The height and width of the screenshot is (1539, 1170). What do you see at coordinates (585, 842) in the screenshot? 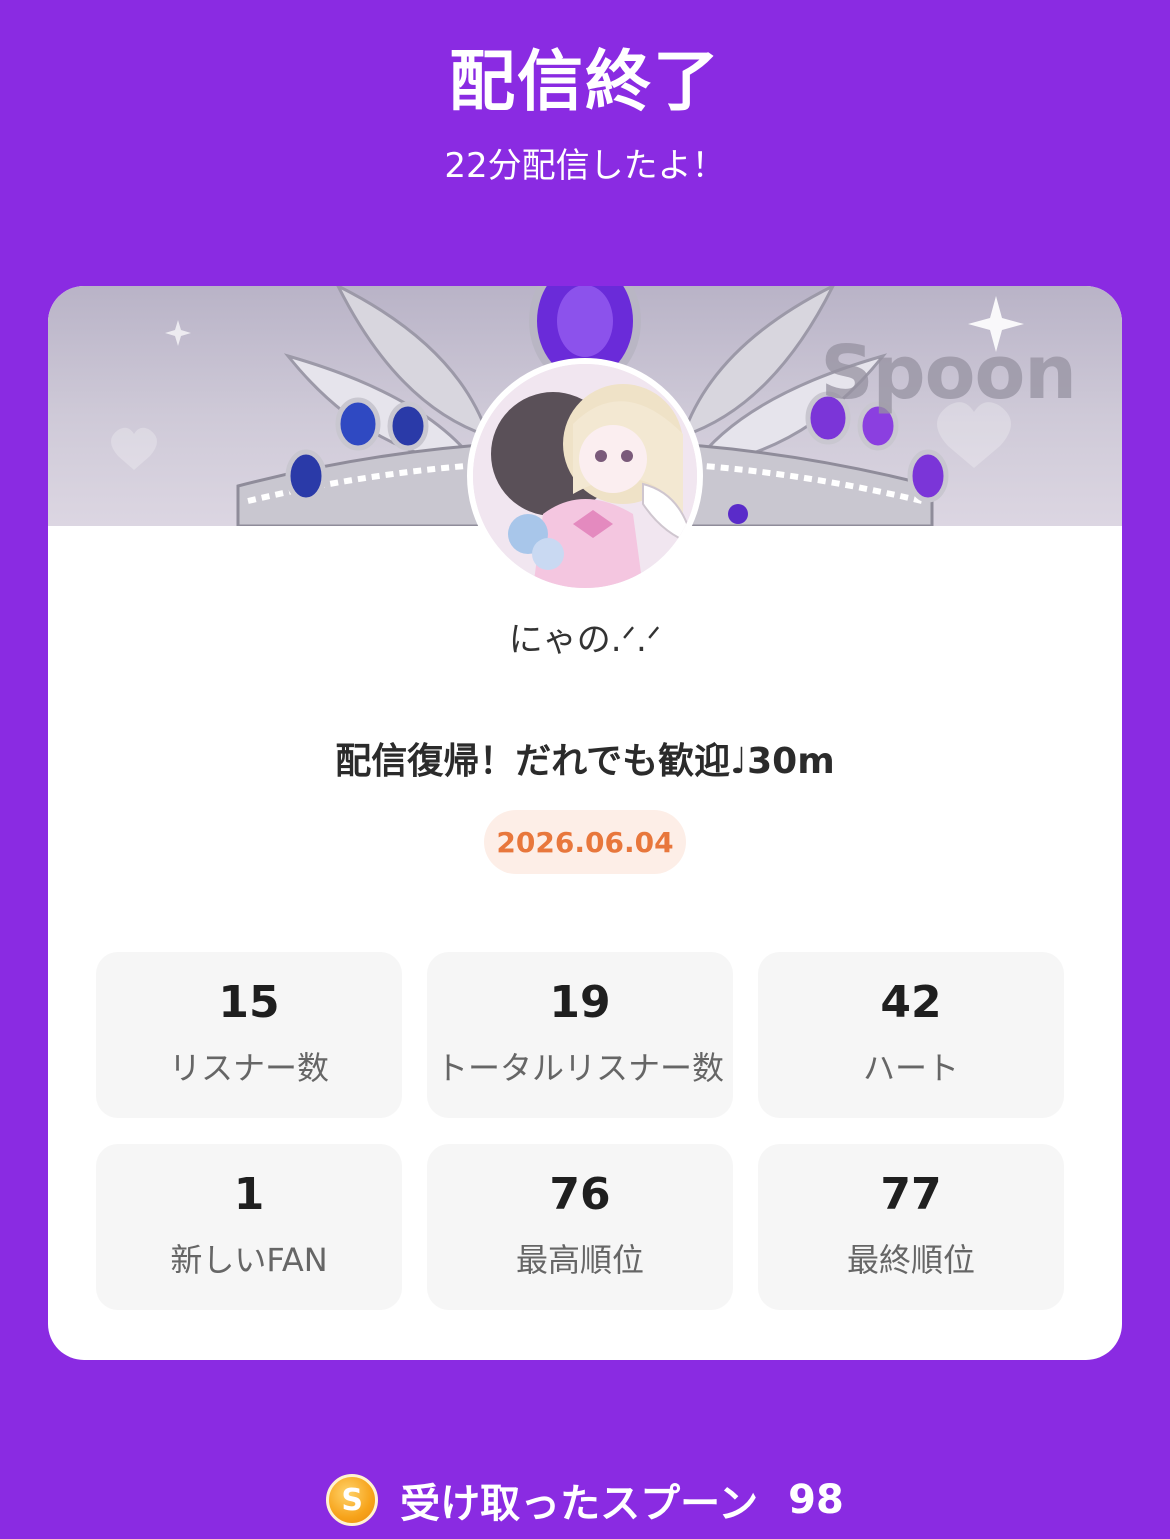
I see `date-badge: 2026.06.04` at bounding box center [585, 842].